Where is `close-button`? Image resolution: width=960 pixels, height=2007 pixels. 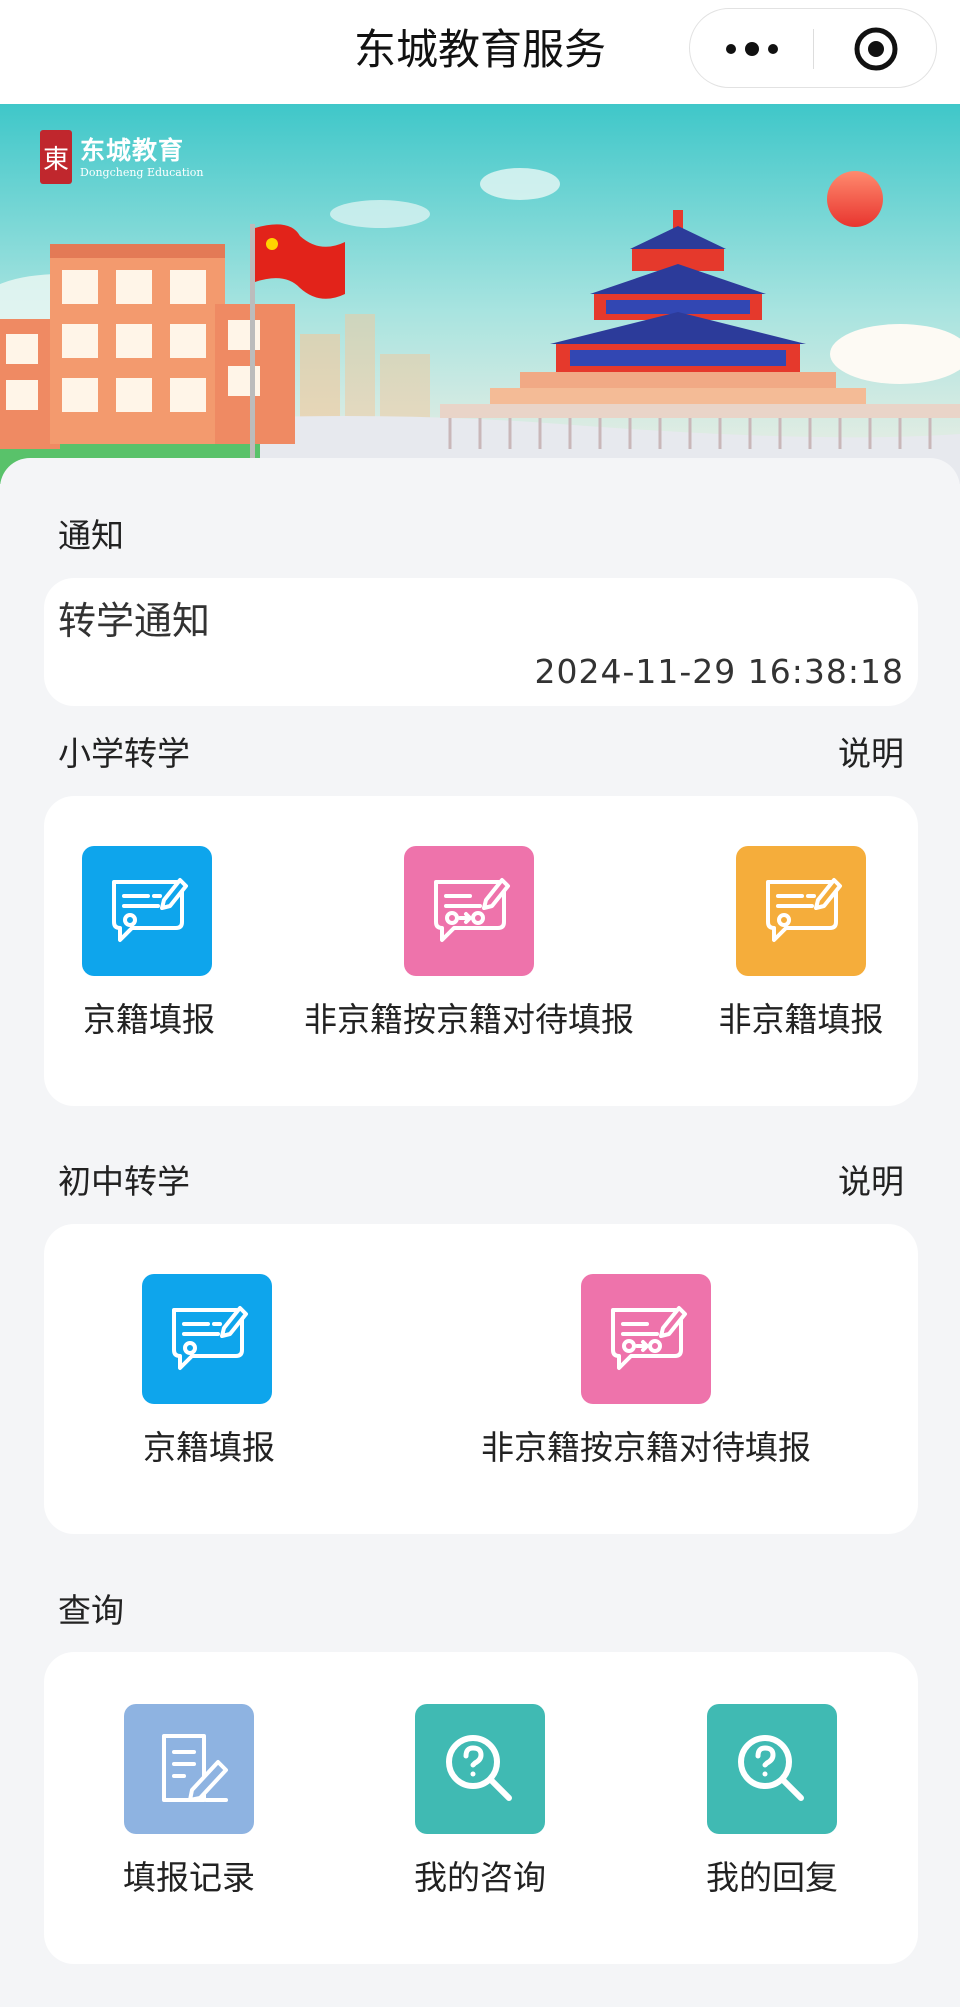 close-button is located at coordinates (876, 49).